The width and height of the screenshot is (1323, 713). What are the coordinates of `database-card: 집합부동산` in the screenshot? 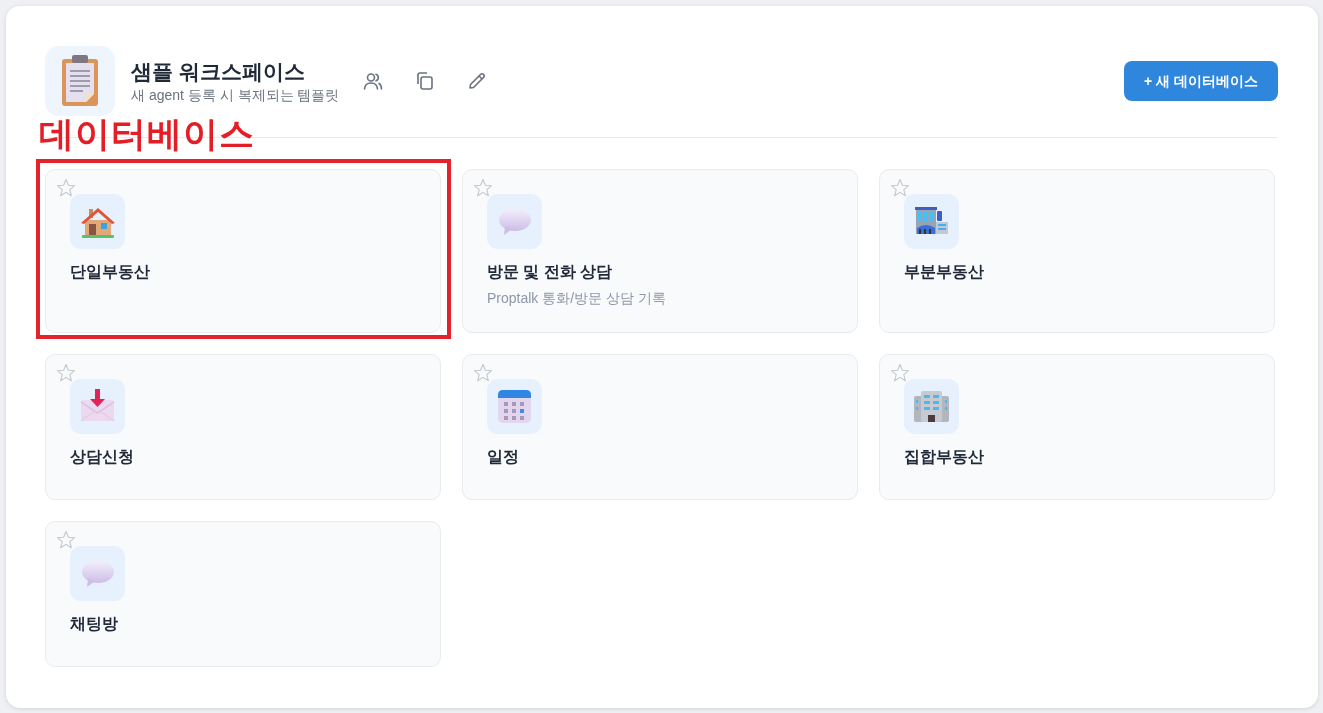 It's located at (1077, 427).